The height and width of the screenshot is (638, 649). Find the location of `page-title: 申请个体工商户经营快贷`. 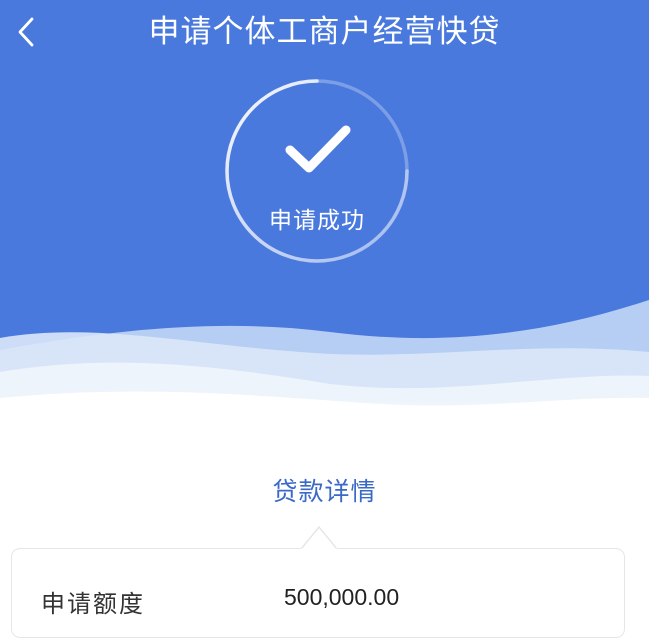

page-title: 申请个体工商户经营快贷 is located at coordinates (324, 32).